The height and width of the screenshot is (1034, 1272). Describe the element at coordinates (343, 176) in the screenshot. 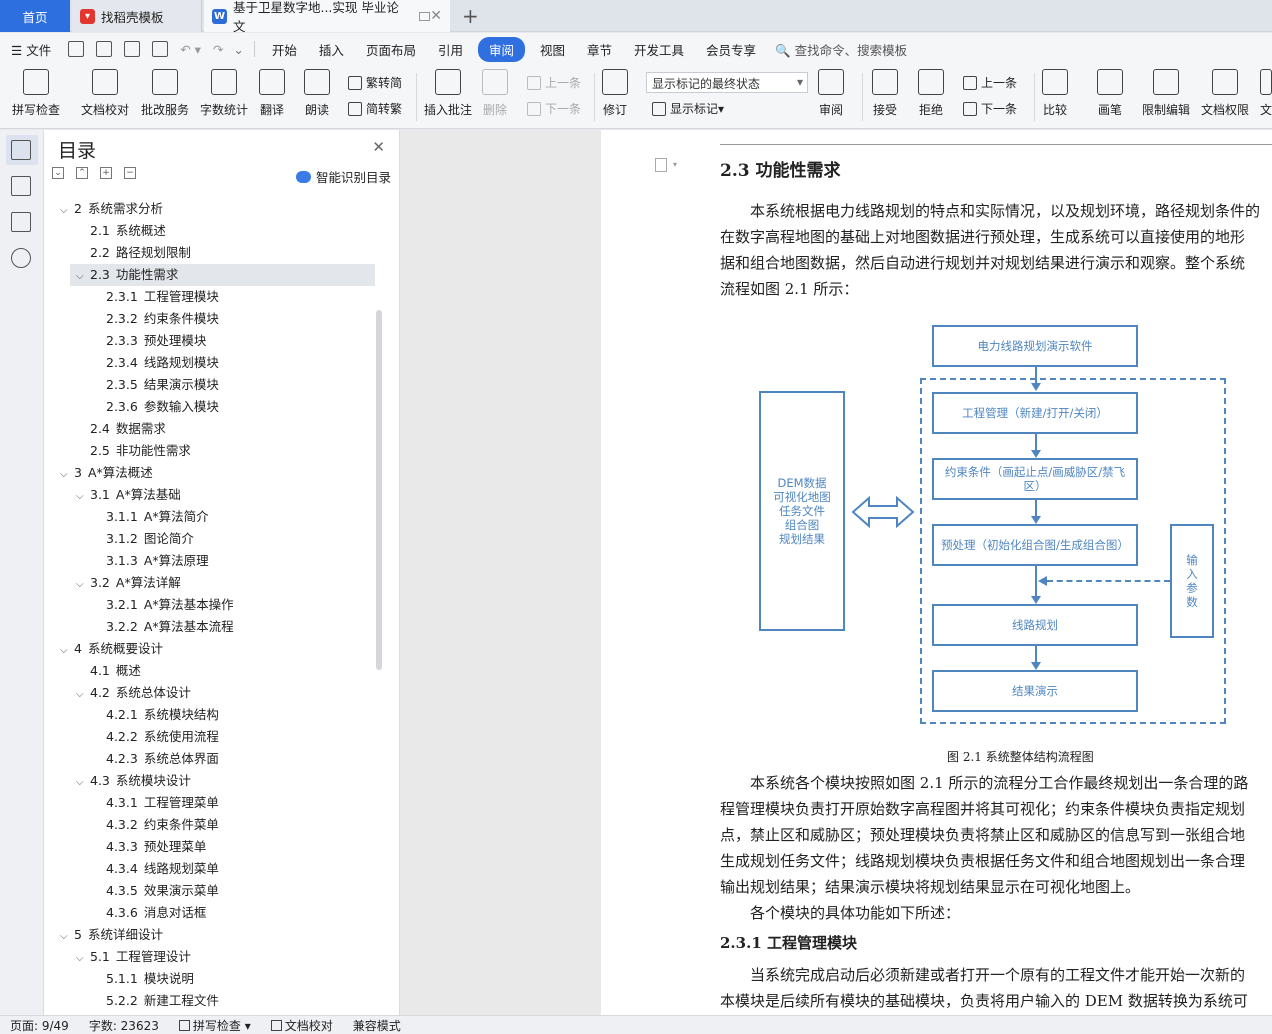

I see `smart-toc-button: 智能识别目录` at that location.